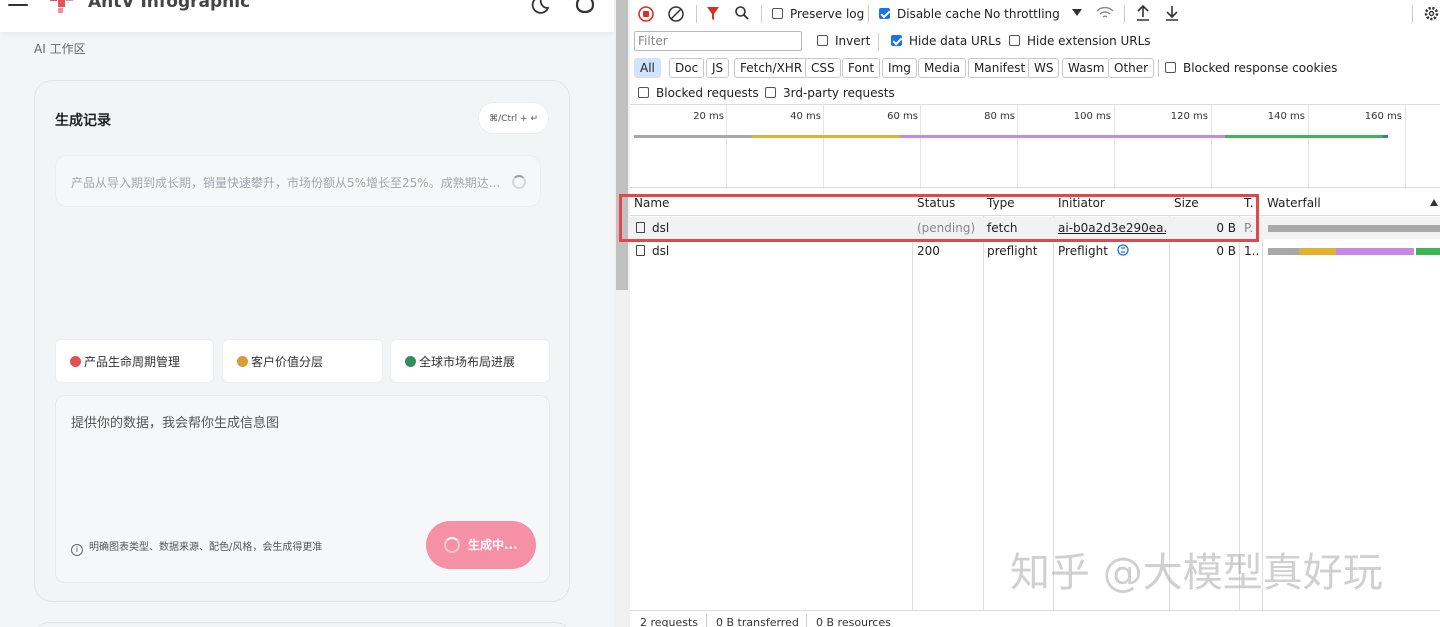 The width and height of the screenshot is (1440, 627). I want to click on timeline-waiting-segment, so click(1062, 136).